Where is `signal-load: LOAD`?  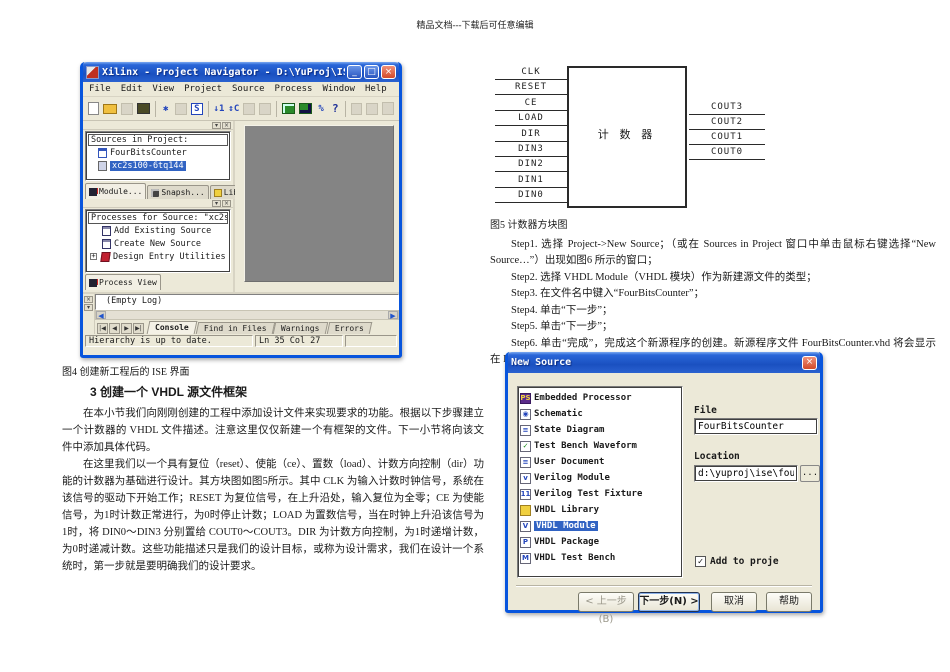 signal-load: LOAD is located at coordinates (531, 119).